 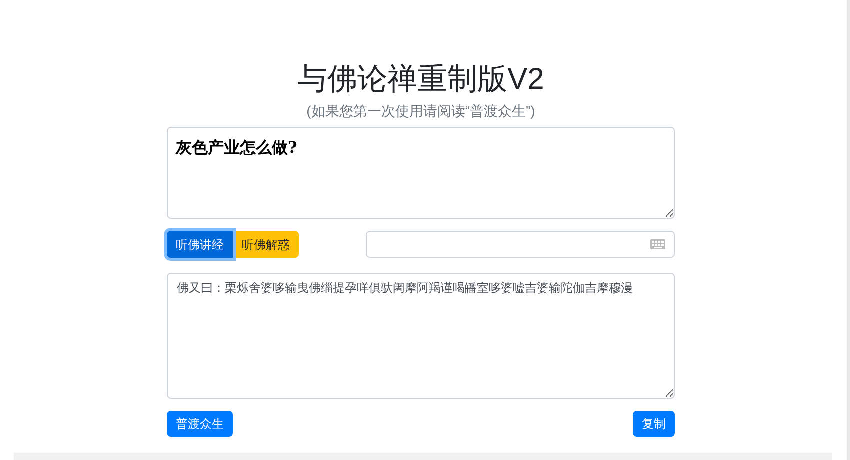 I want to click on key-field, so click(x=520, y=244).